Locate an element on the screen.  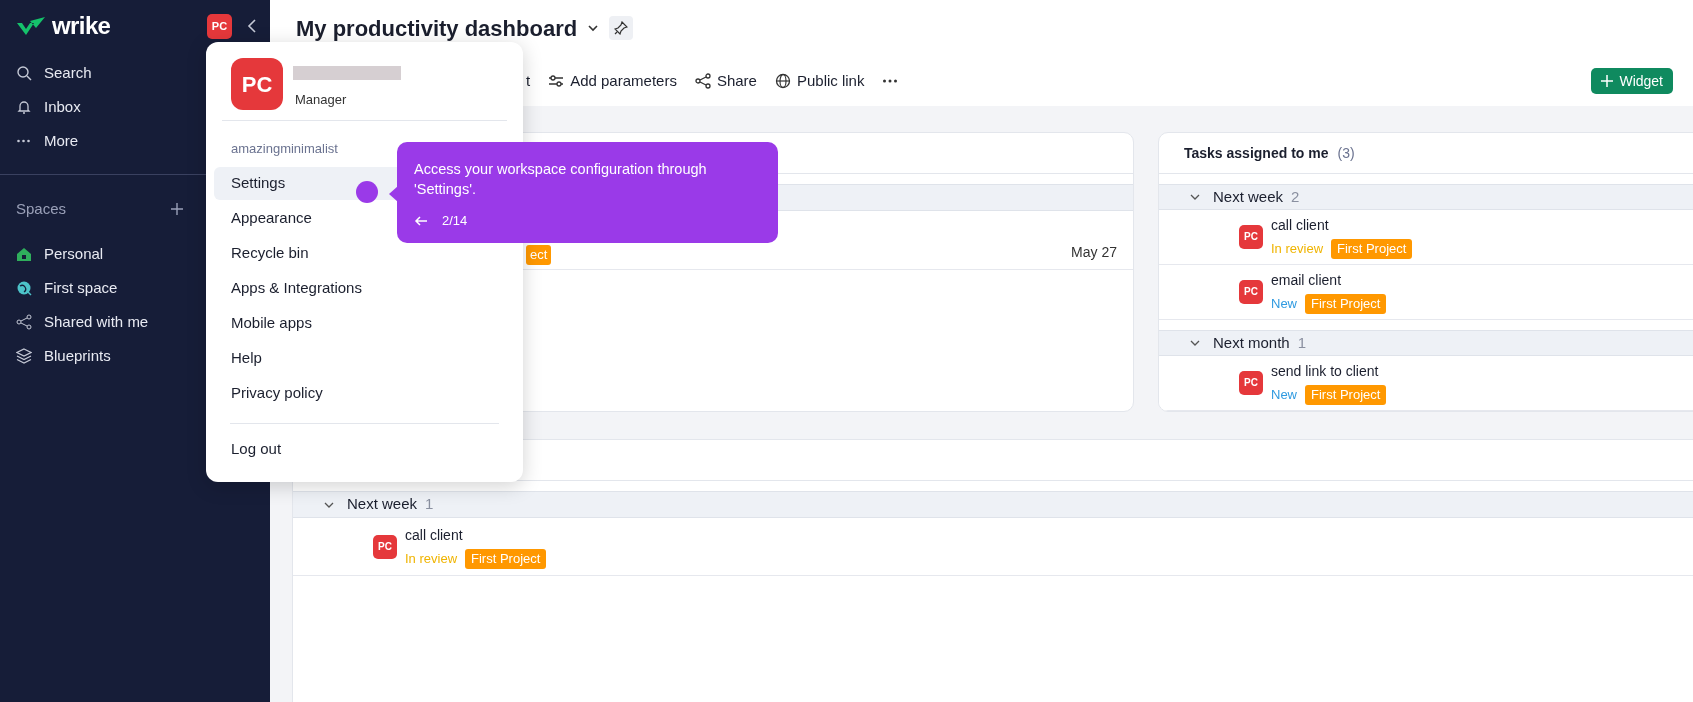
pin-icon is located at coordinates (621, 28).